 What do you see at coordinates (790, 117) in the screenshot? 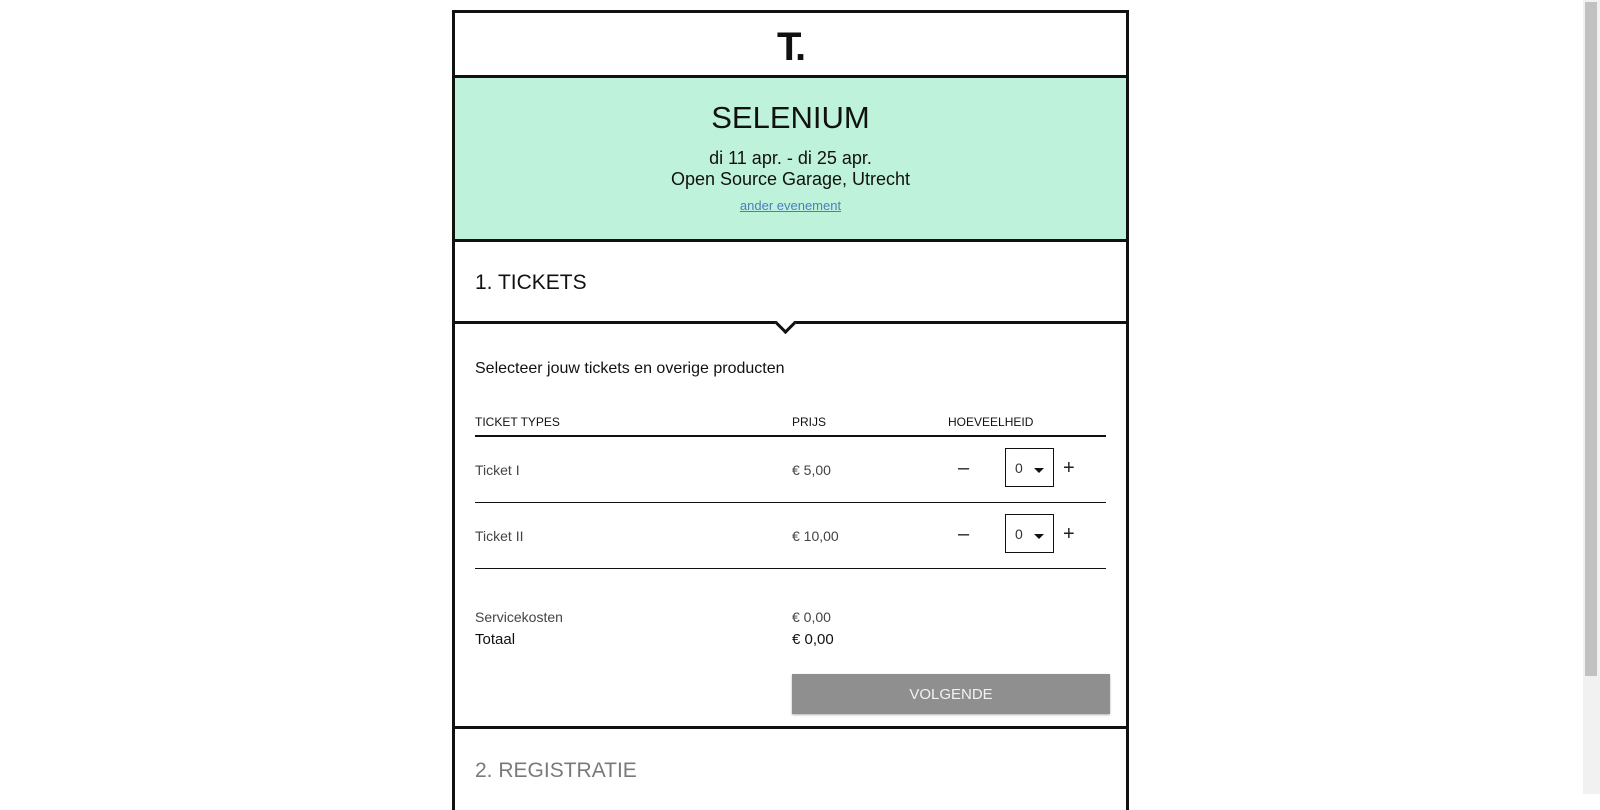
I see `event-title: SELENIUM` at bounding box center [790, 117].